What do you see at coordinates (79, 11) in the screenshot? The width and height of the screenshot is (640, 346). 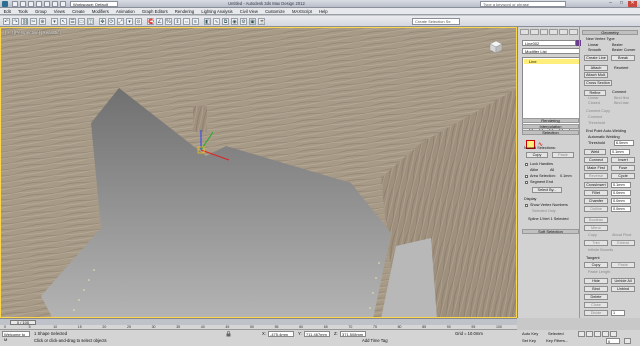 I see `menu-create: Create` at bounding box center [79, 11].